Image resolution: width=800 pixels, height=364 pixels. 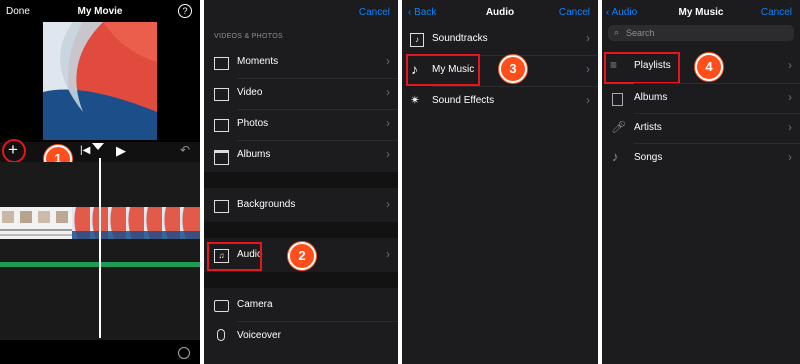 I want to click on media-item-video: Video ›, so click(x=301, y=94).